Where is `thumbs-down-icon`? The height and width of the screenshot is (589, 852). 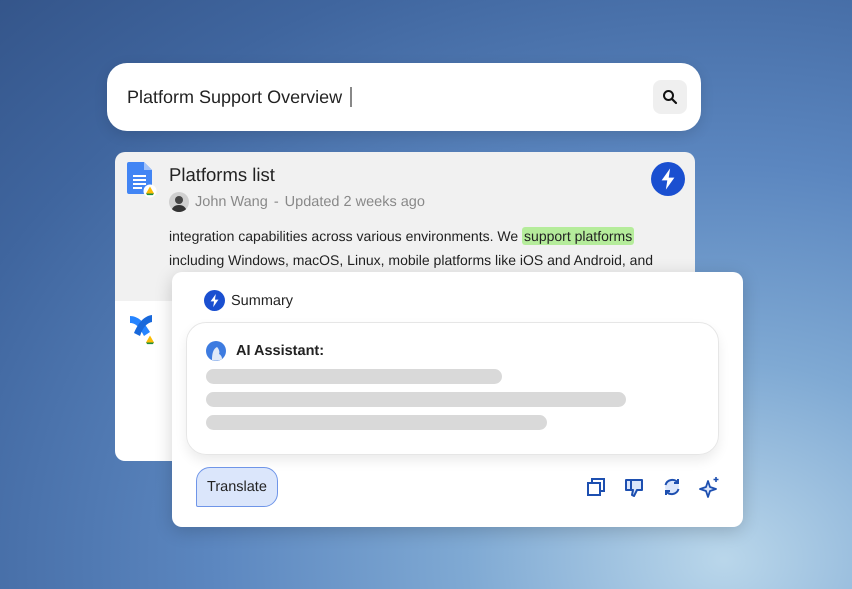 thumbs-down-icon is located at coordinates (634, 487).